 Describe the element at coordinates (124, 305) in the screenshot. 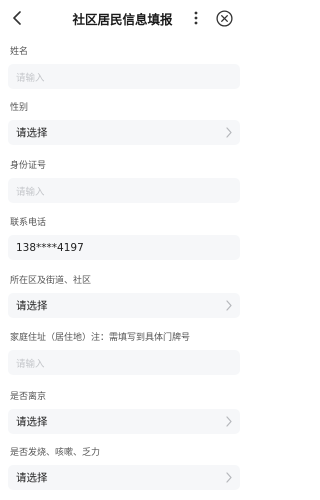

I see `district-select: 请选择` at that location.